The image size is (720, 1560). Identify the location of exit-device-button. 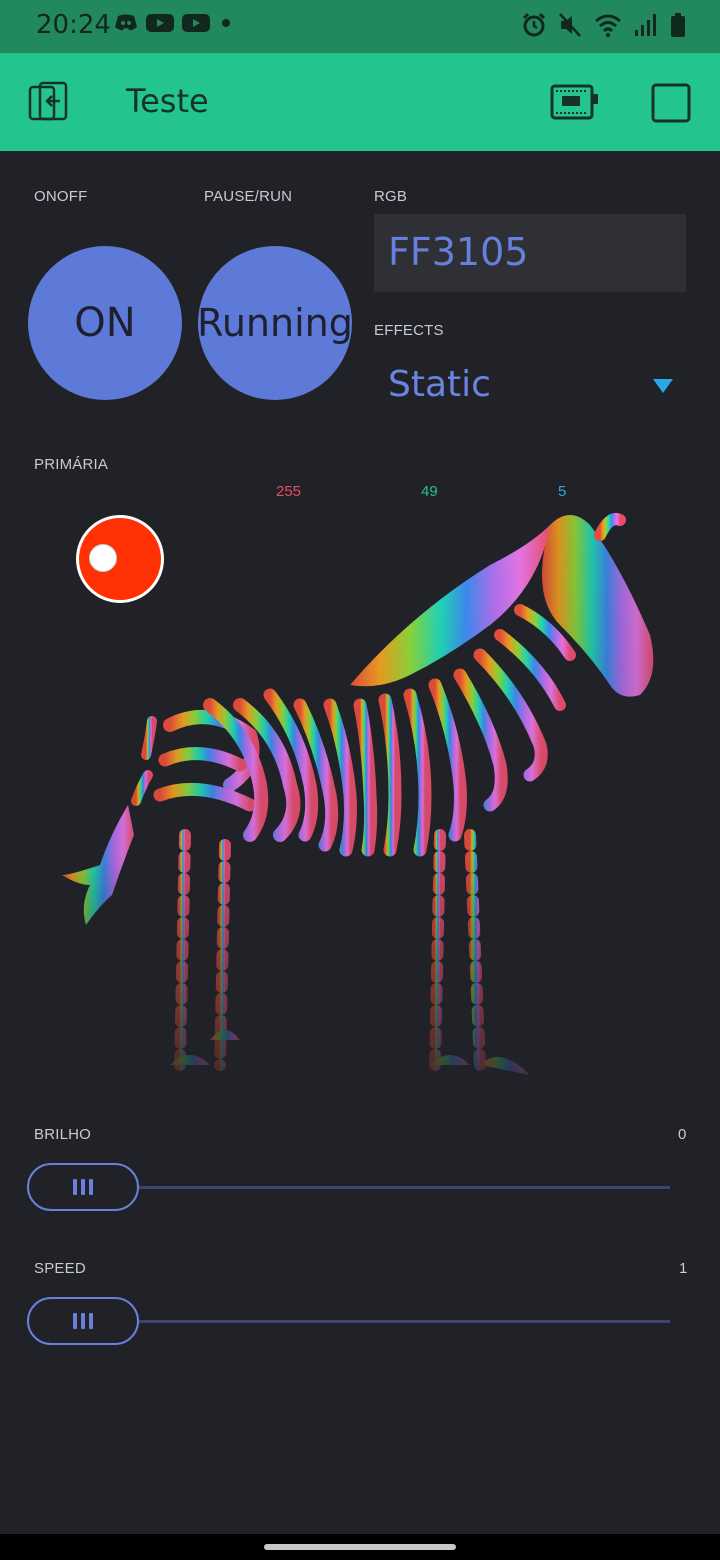
(49, 102).